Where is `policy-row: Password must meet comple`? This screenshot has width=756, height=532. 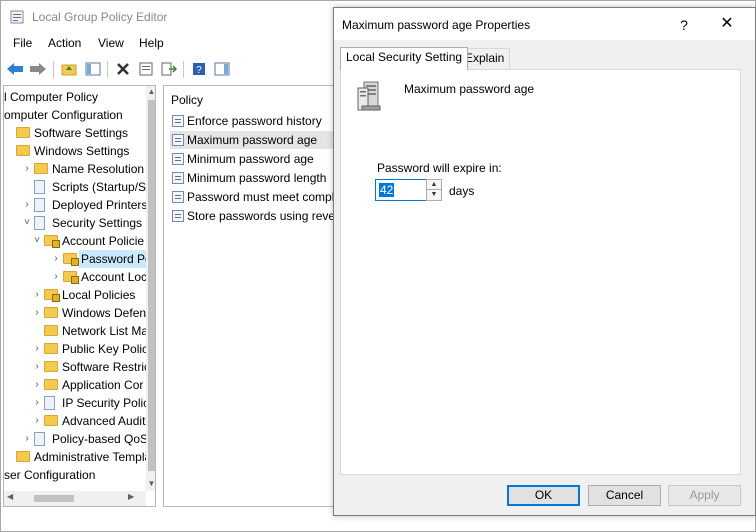 policy-row: Password must meet comple is located at coordinates (256, 197).